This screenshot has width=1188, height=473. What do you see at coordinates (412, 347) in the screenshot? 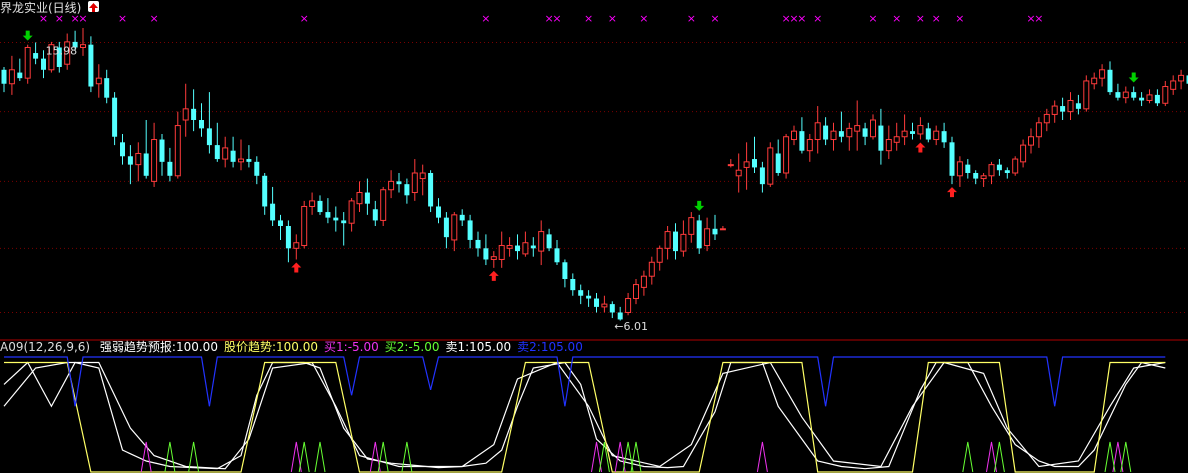
I see `legend-item: 买2:-5.00` at bounding box center [412, 347].